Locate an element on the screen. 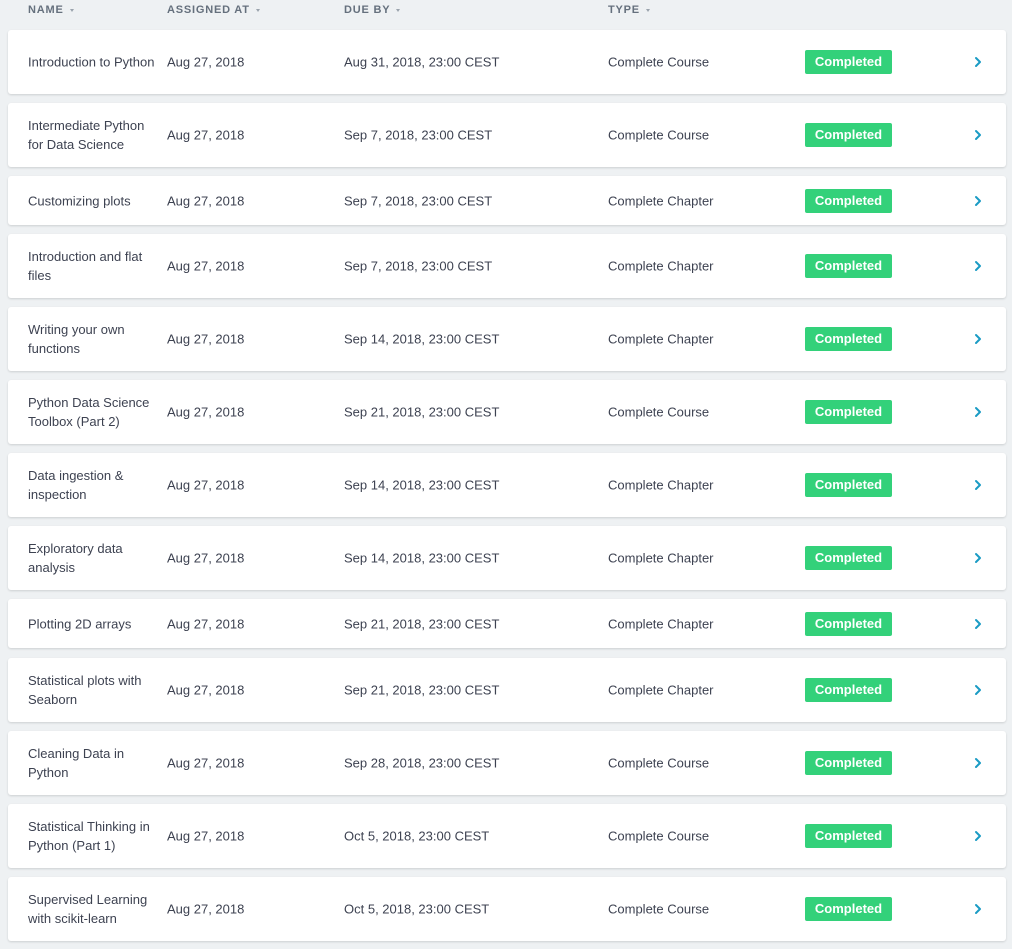 The height and width of the screenshot is (949, 1012). assignment-name: Python Data Science Toolbox (Part 2) is located at coordinates (89, 412).